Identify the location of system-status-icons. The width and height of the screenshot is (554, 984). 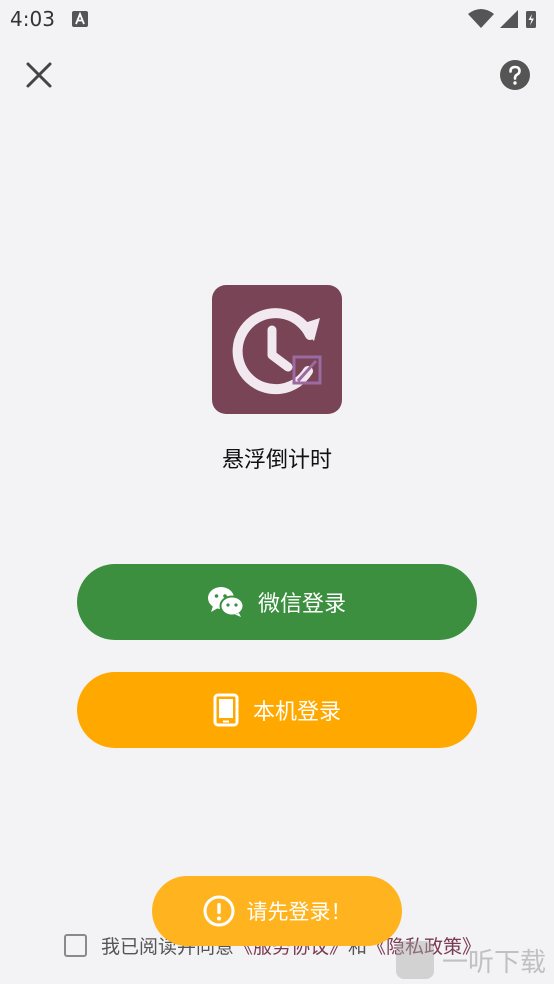
(502, 18).